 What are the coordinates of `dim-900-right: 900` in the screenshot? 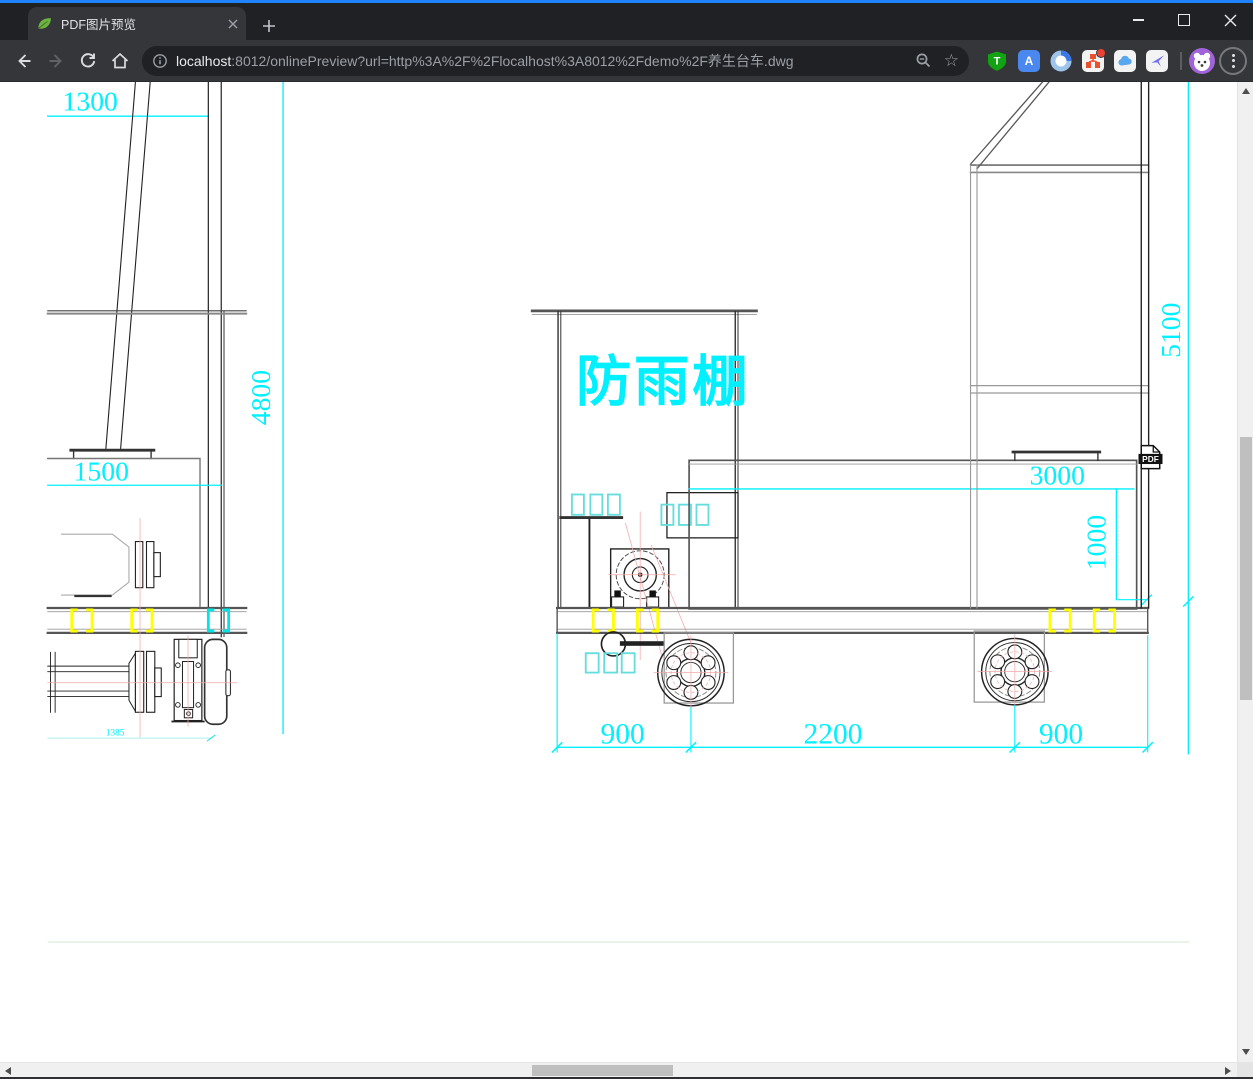 It's located at (1061, 735).